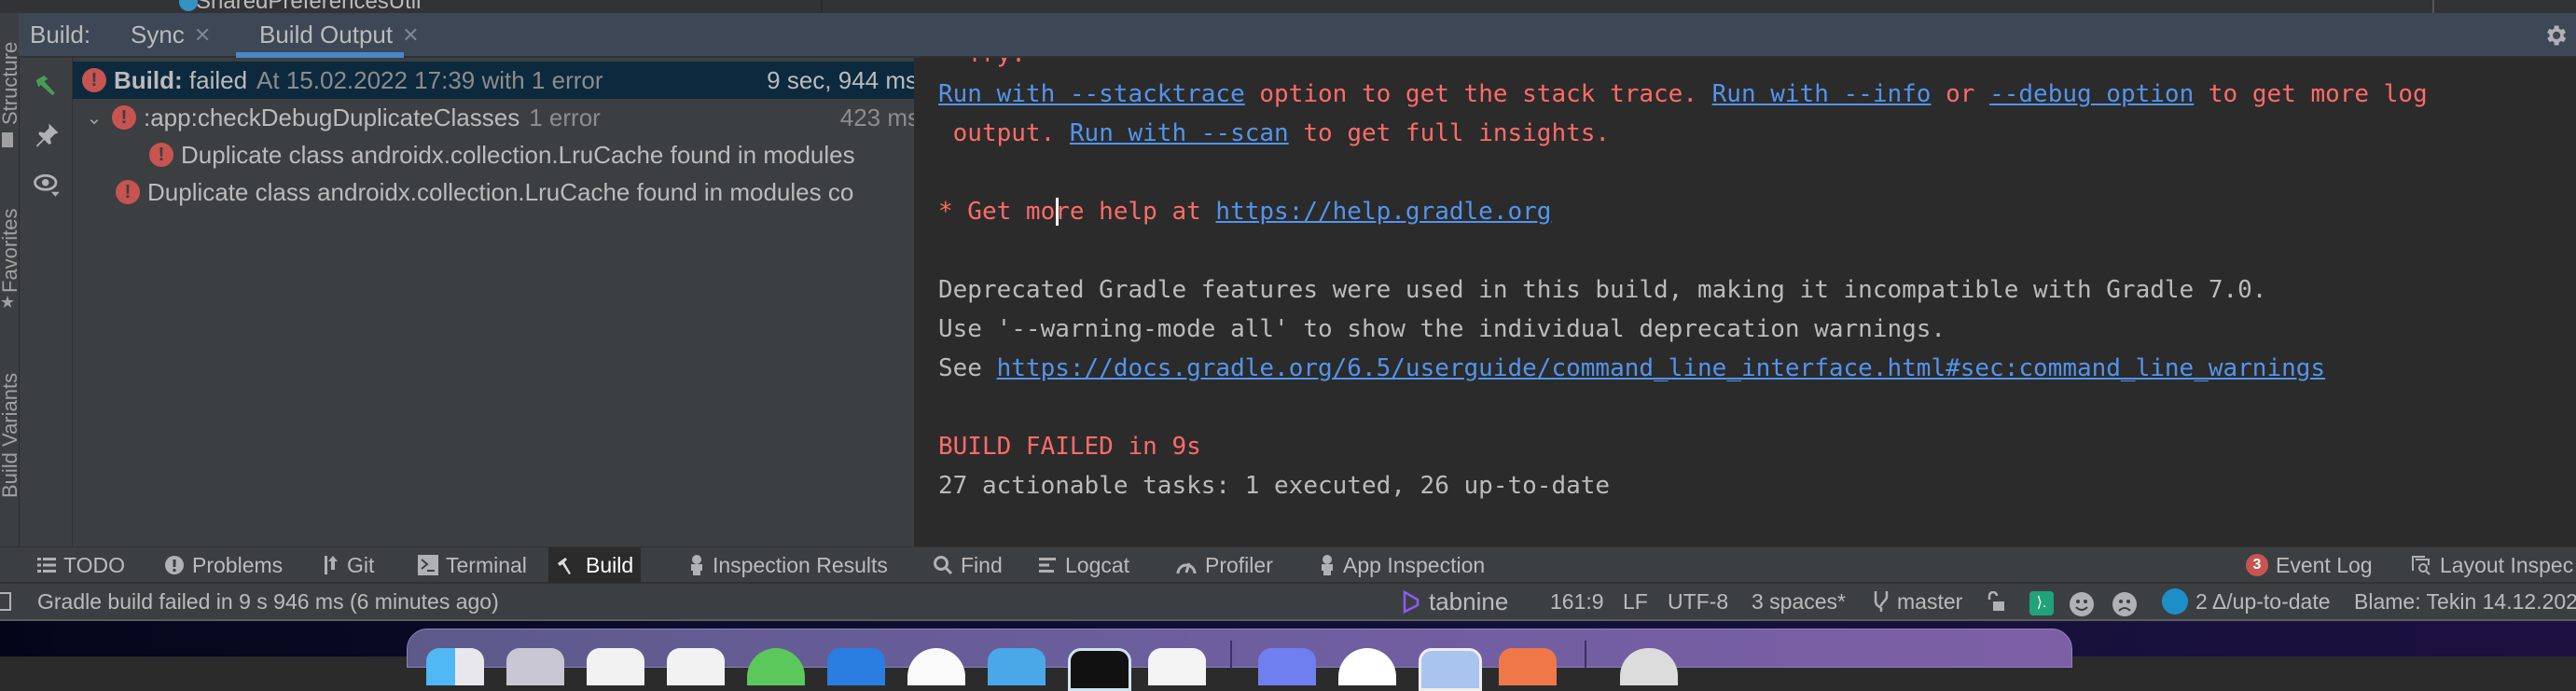 The width and height of the screenshot is (2576, 691). I want to click on vertical-tab-favorites: Favorites, so click(9, 251).